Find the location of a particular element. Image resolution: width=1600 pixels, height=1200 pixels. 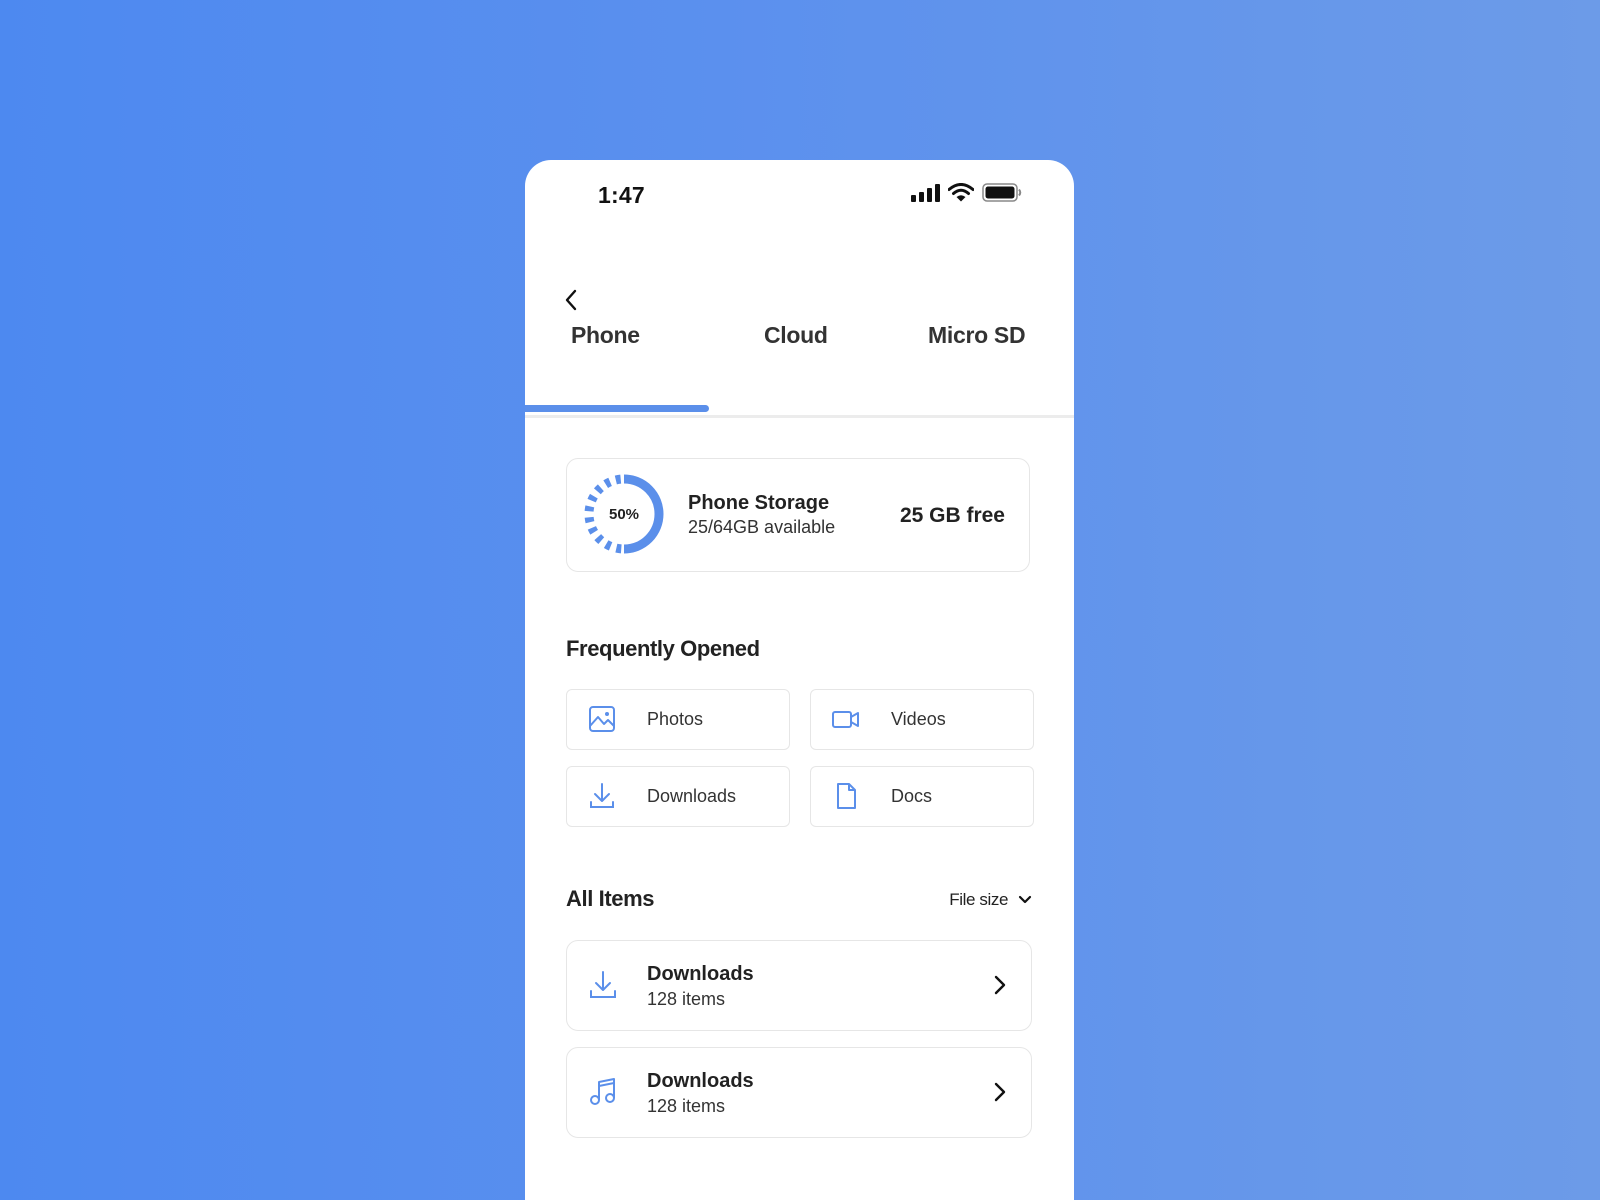

status-icons is located at coordinates (966, 192).